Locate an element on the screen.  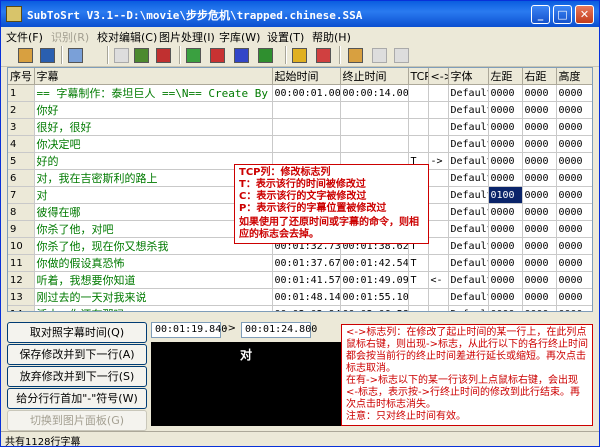
column-header-9: 高度 is located at coordinates (574, 76).